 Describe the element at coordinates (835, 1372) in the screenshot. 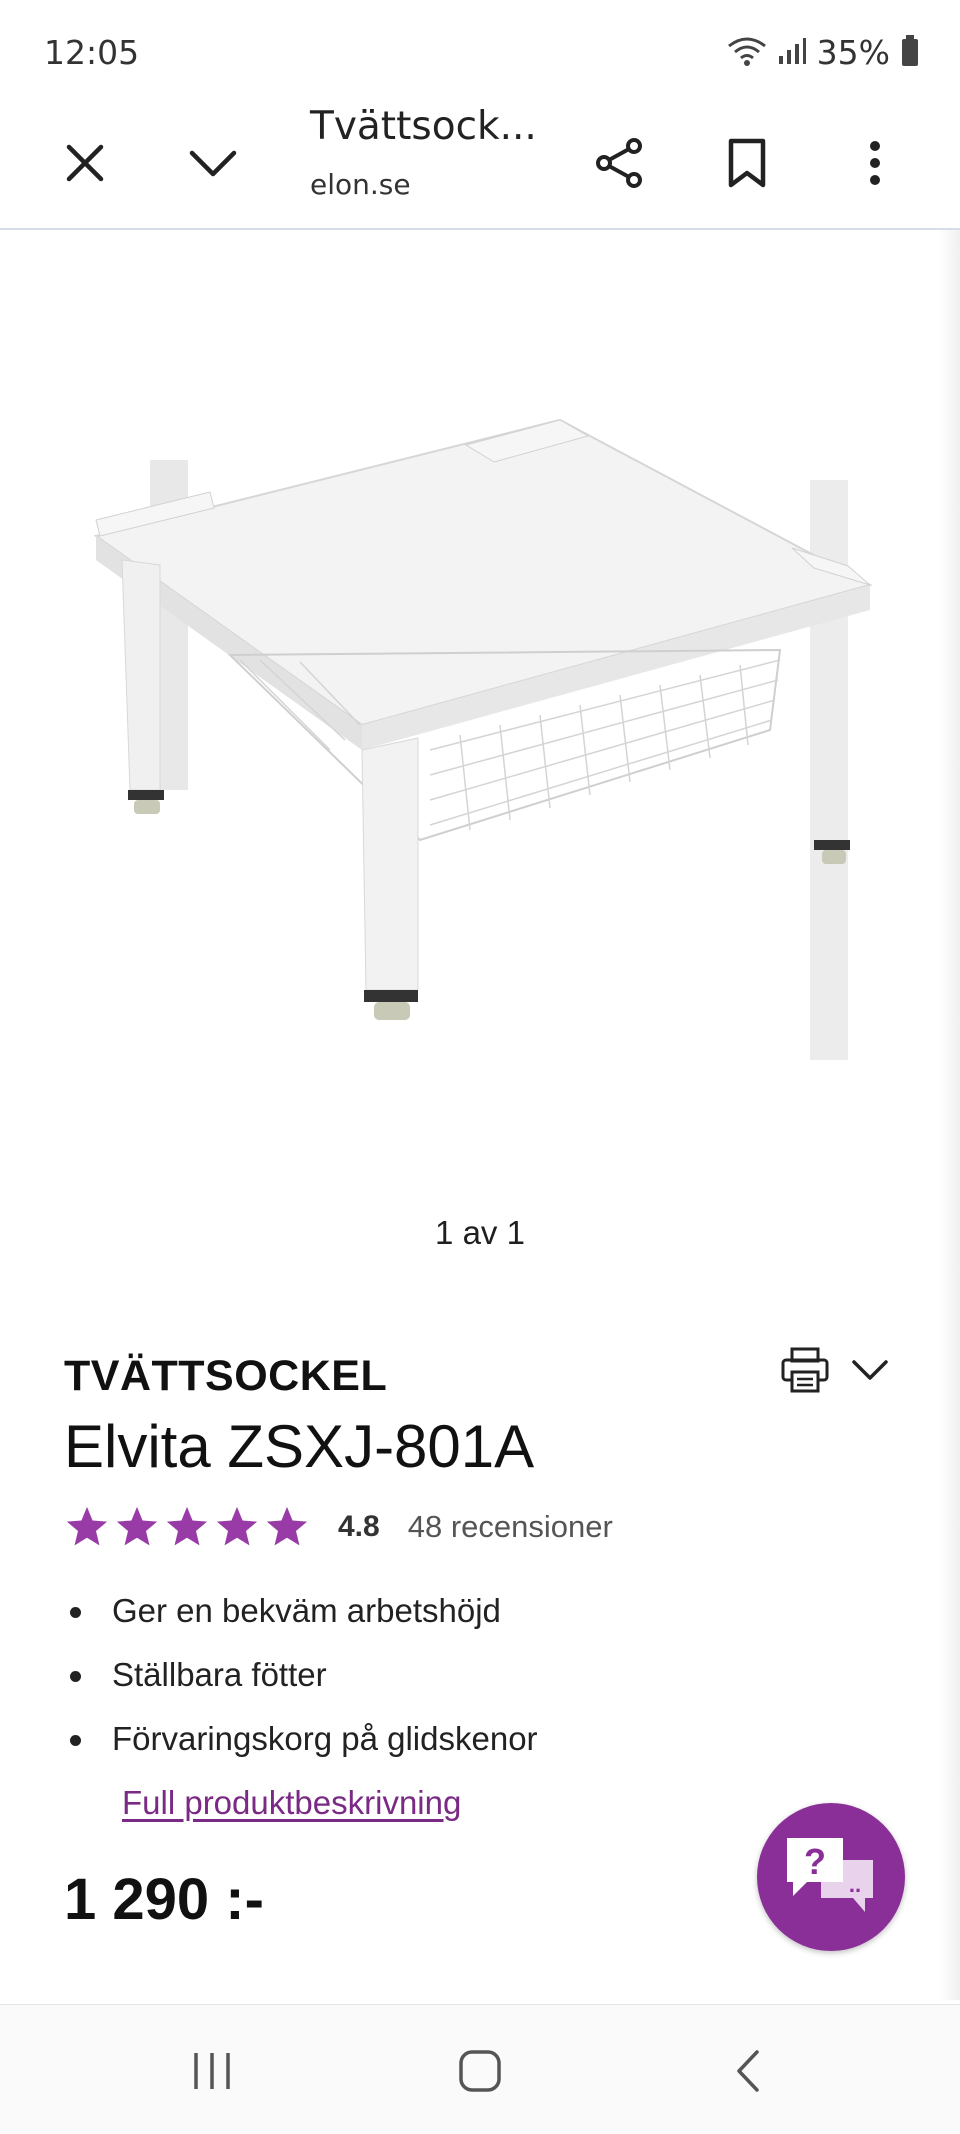

I see `product-tools` at that location.